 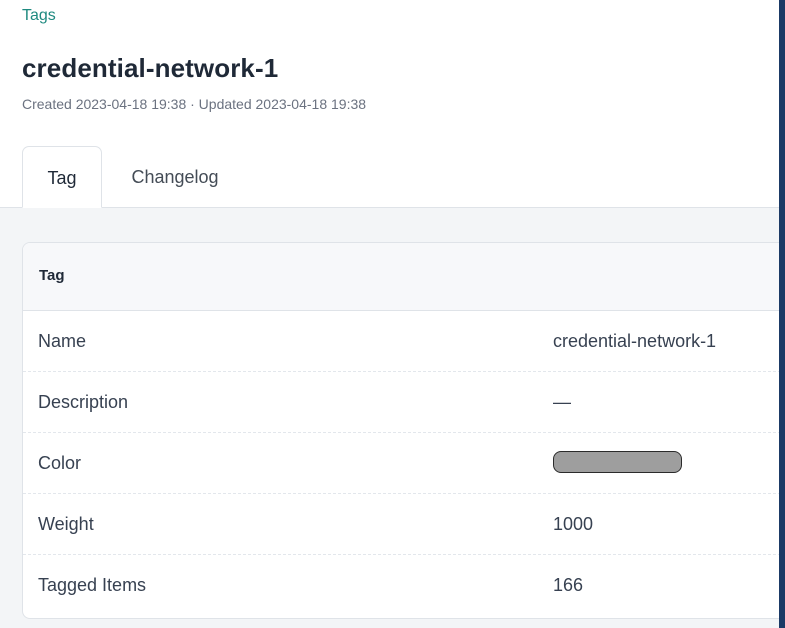 What do you see at coordinates (150, 68) in the screenshot?
I see `page-title: credential-network-1` at bounding box center [150, 68].